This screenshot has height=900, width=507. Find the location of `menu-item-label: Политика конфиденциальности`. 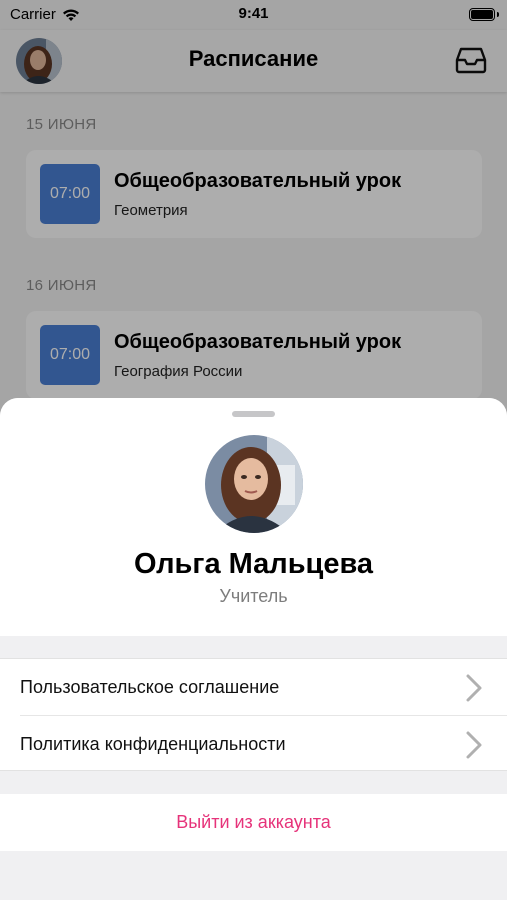

menu-item-label: Политика конфиденциальности is located at coordinates (153, 744).